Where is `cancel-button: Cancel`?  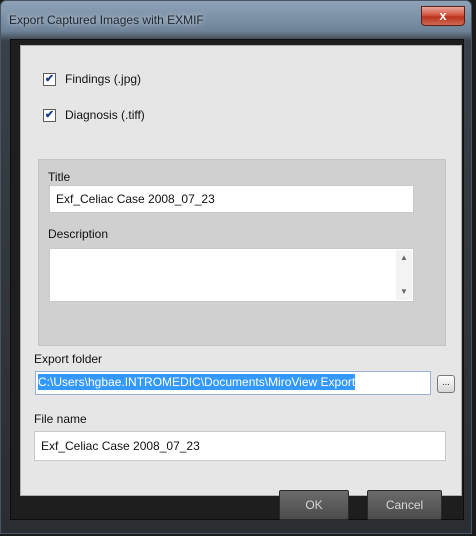
cancel-button: Cancel is located at coordinates (404, 505).